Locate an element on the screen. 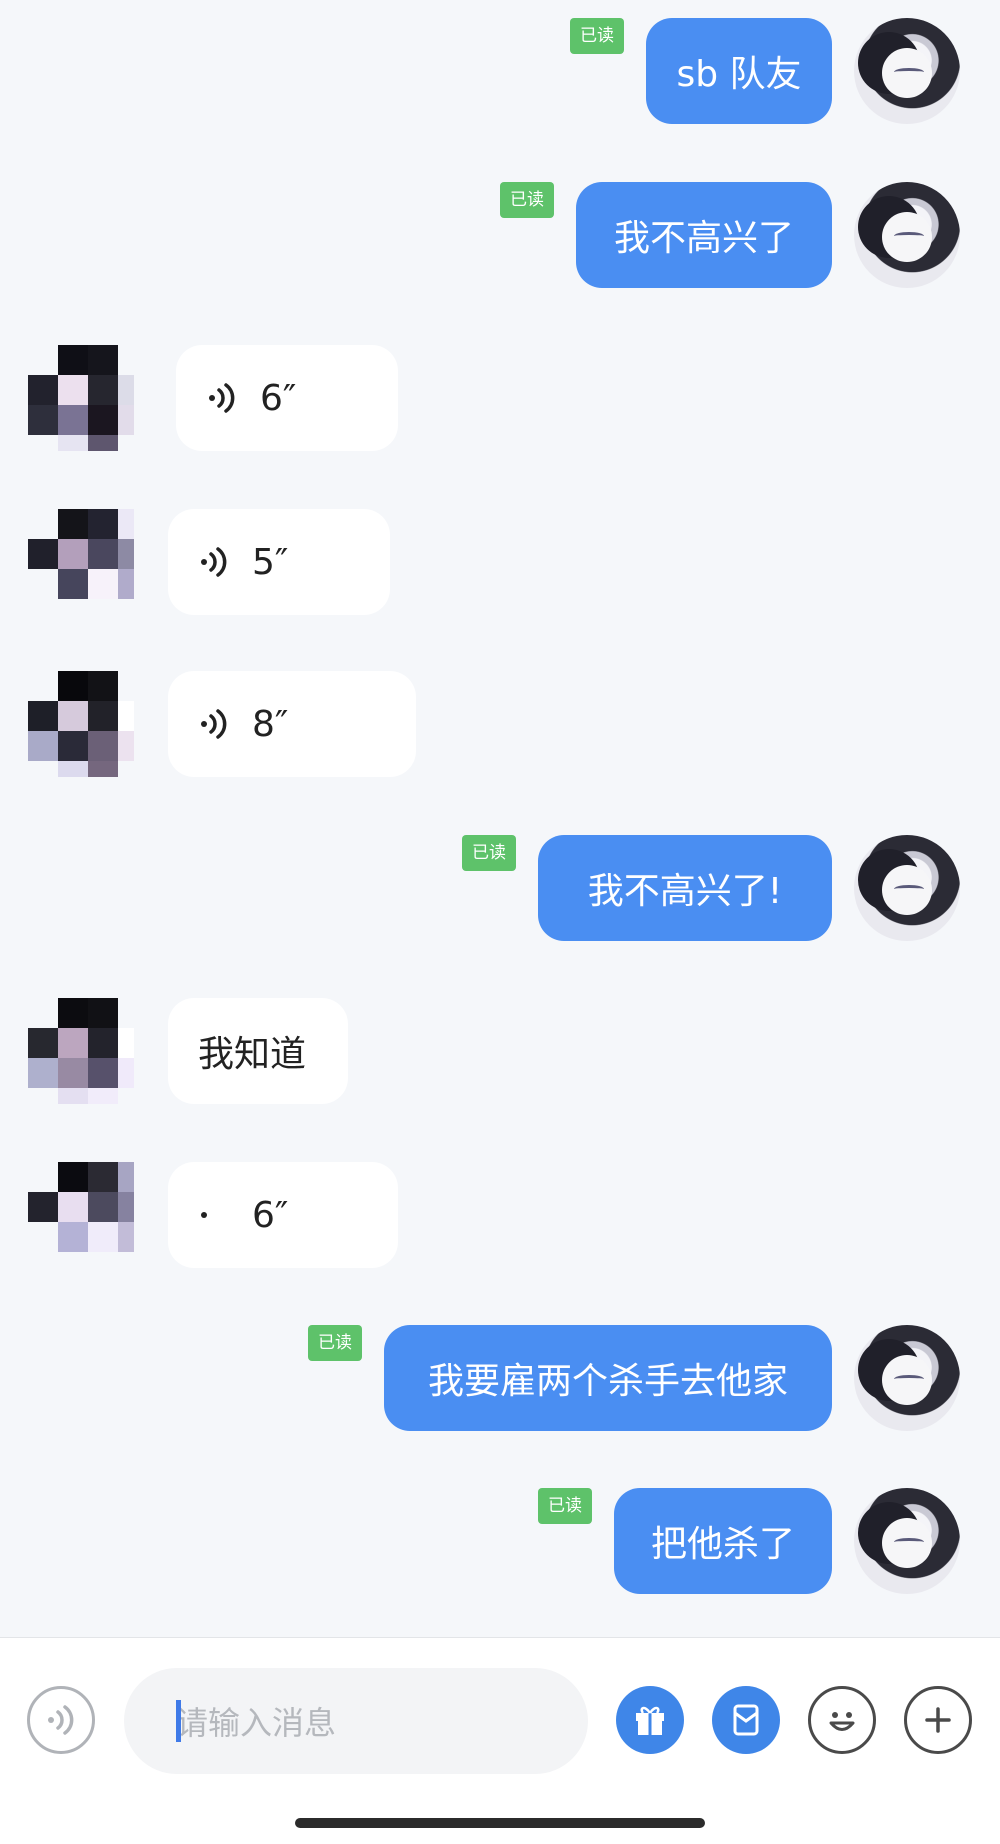 The width and height of the screenshot is (1000, 1844). message-bubble-sent: 把他杀了 is located at coordinates (723, 1541).